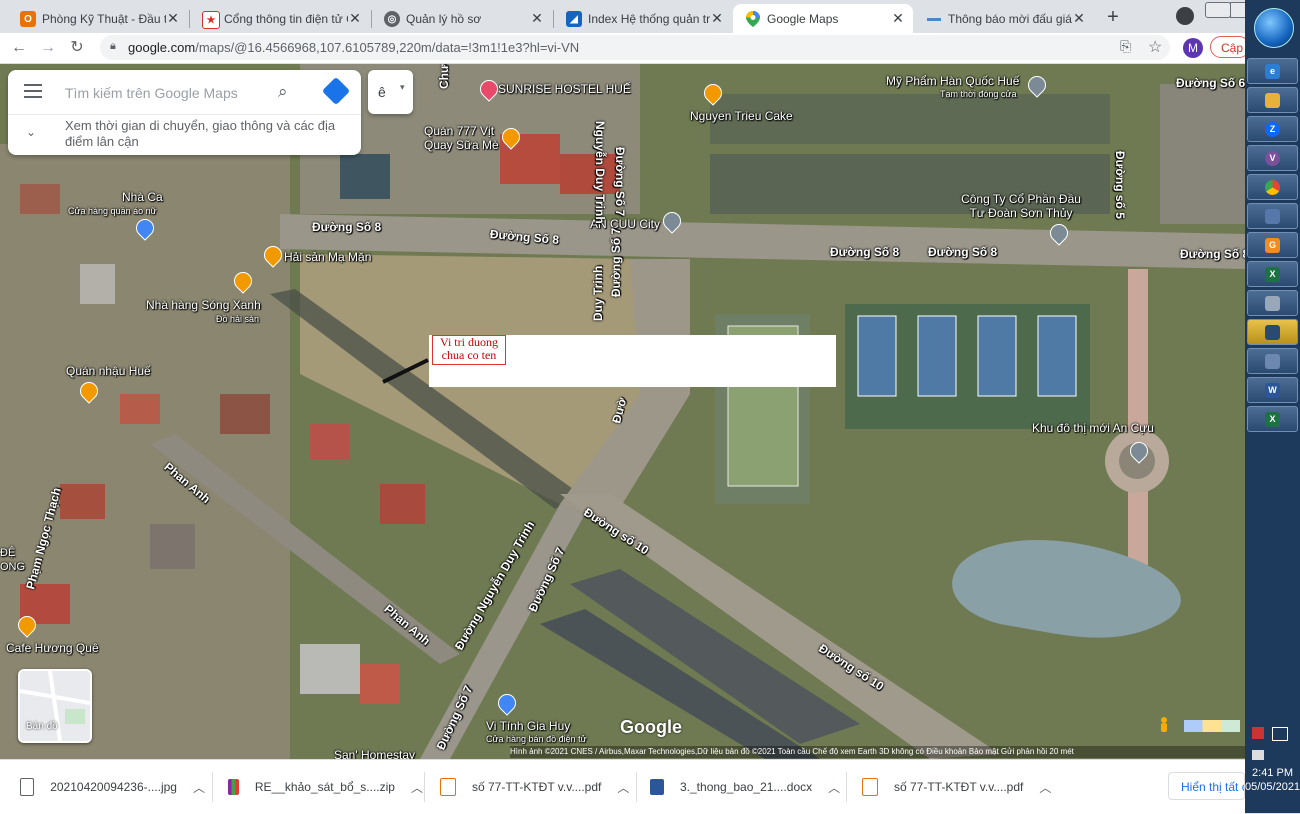 Image resolution: width=1300 pixels, height=814 pixels. Describe the element at coordinates (536, 739) in the screenshot. I see `place-sub-label: Cửa hàng bán đồ điện tử` at that location.